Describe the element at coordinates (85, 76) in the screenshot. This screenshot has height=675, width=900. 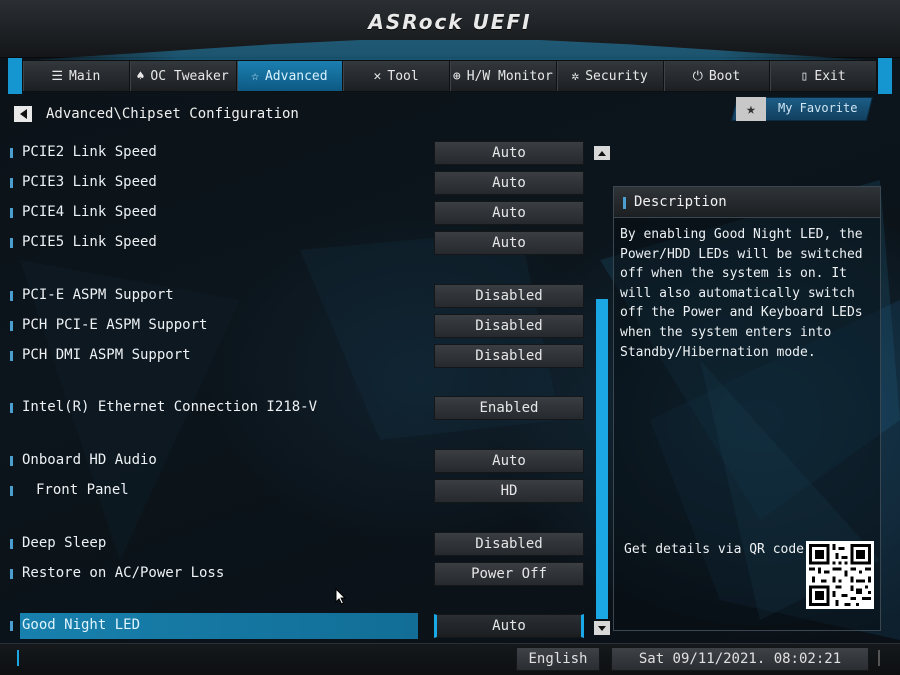
I see `tab-main-label: Main` at that location.